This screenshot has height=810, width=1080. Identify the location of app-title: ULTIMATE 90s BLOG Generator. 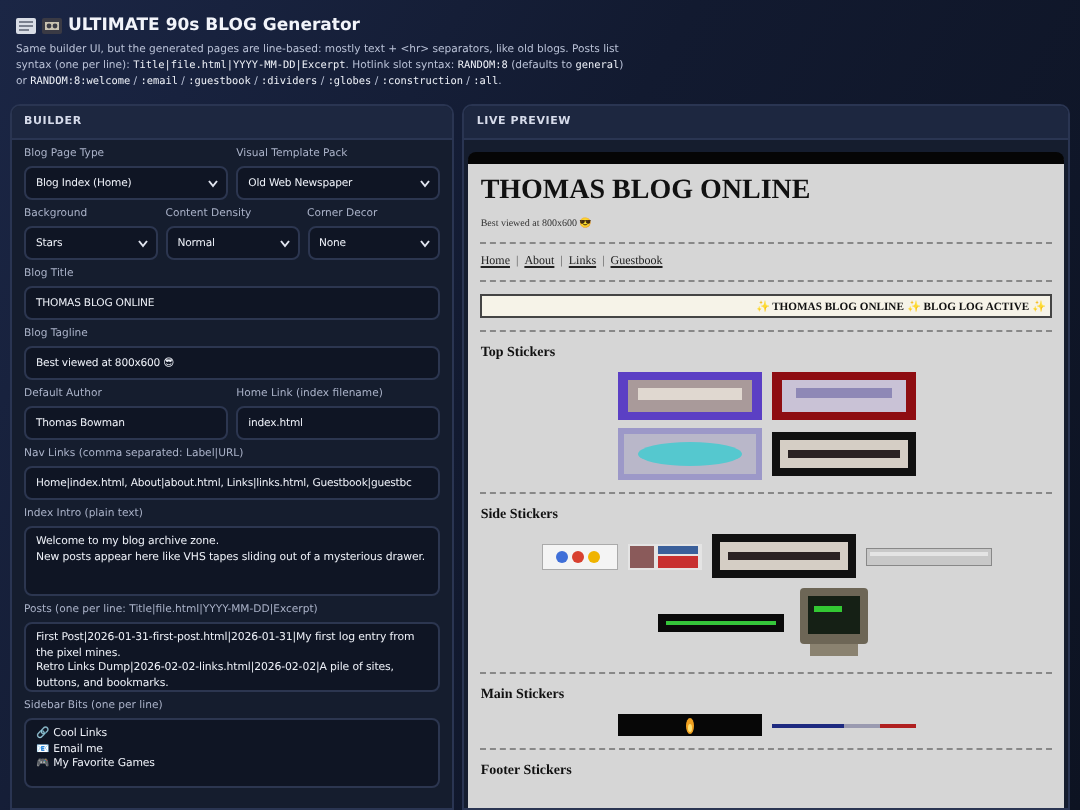
(214, 26).